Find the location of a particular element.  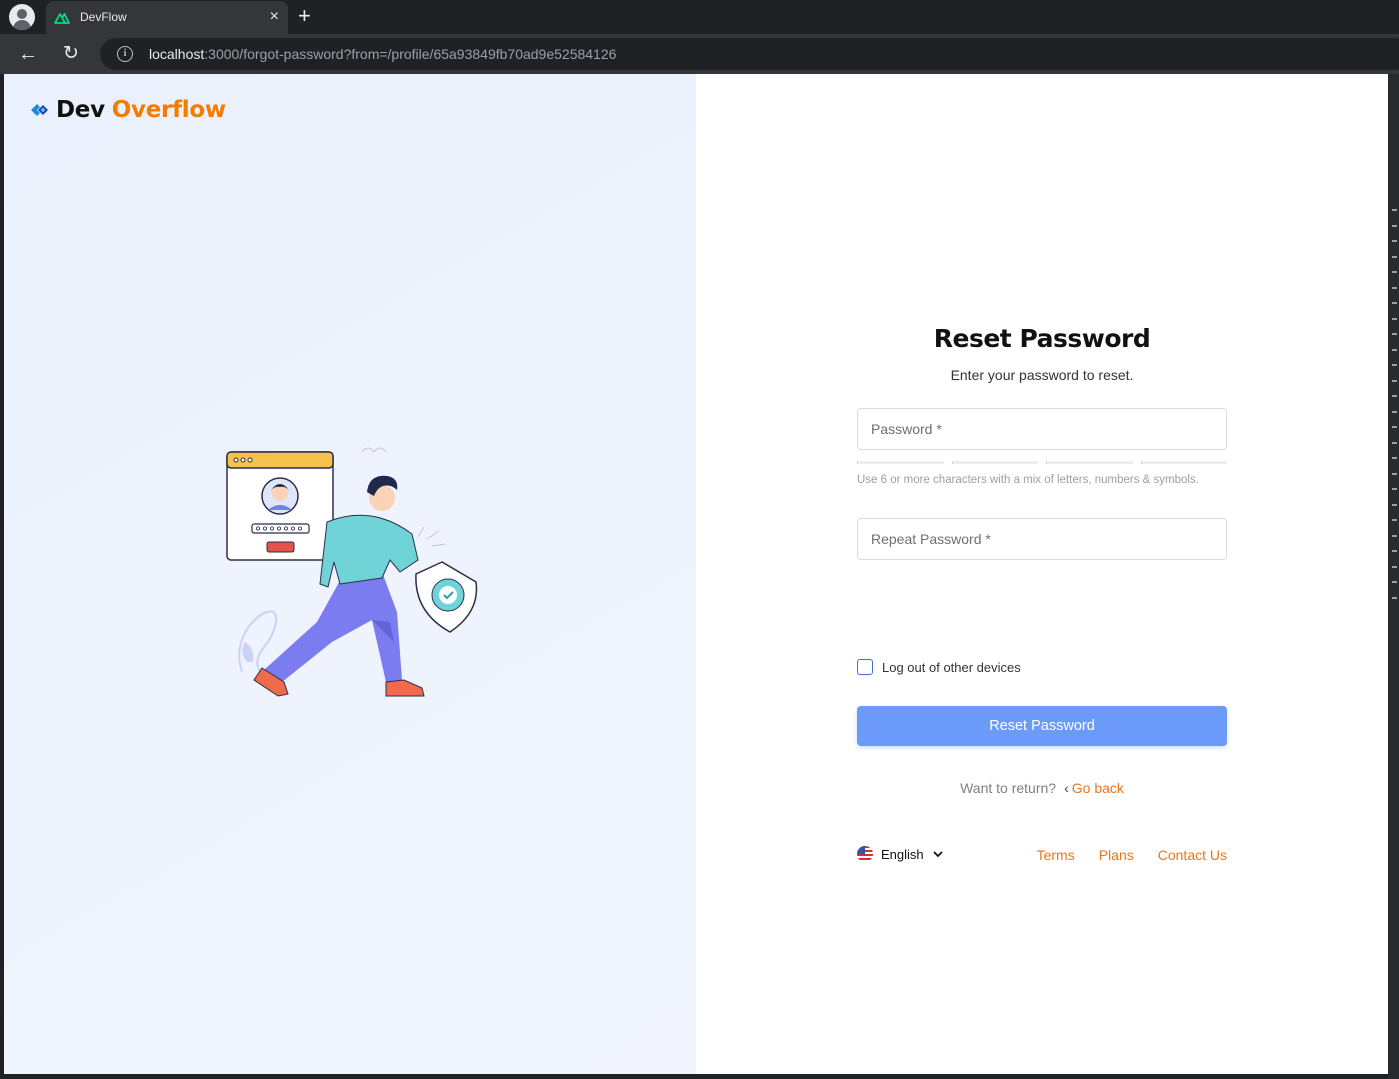

url-host: localhost is located at coordinates (177, 54).